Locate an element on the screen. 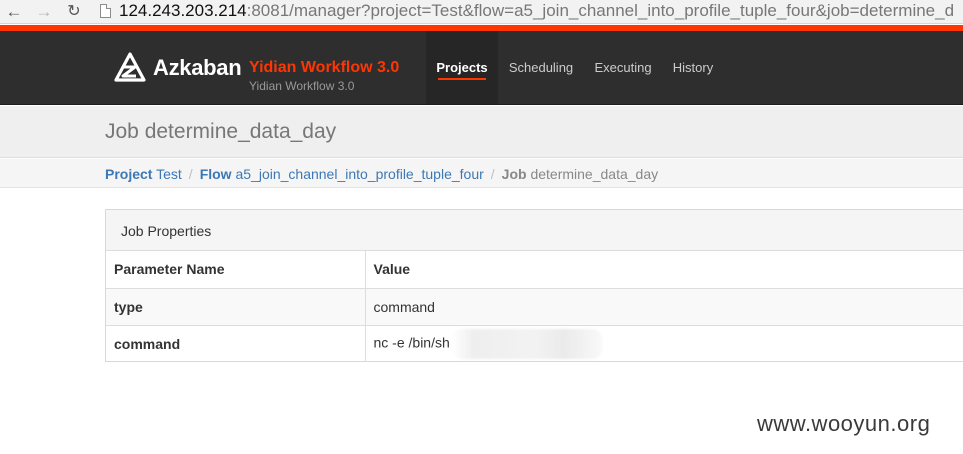  active-nav-underline is located at coordinates (462, 79).